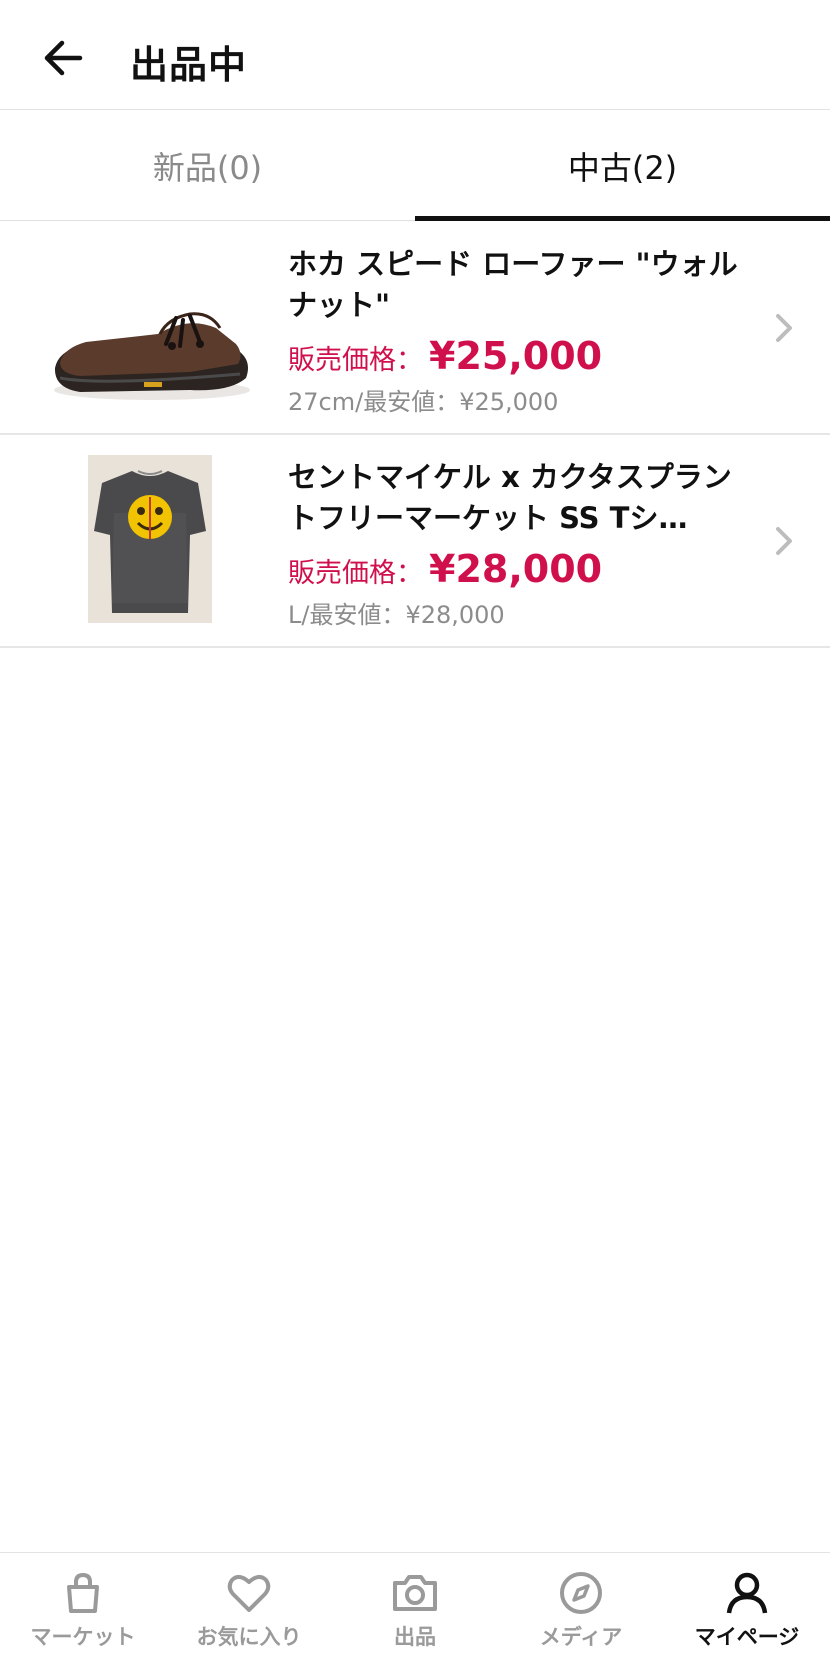  Describe the element at coordinates (83, 1592) in the screenshot. I see `bag-icon` at that location.